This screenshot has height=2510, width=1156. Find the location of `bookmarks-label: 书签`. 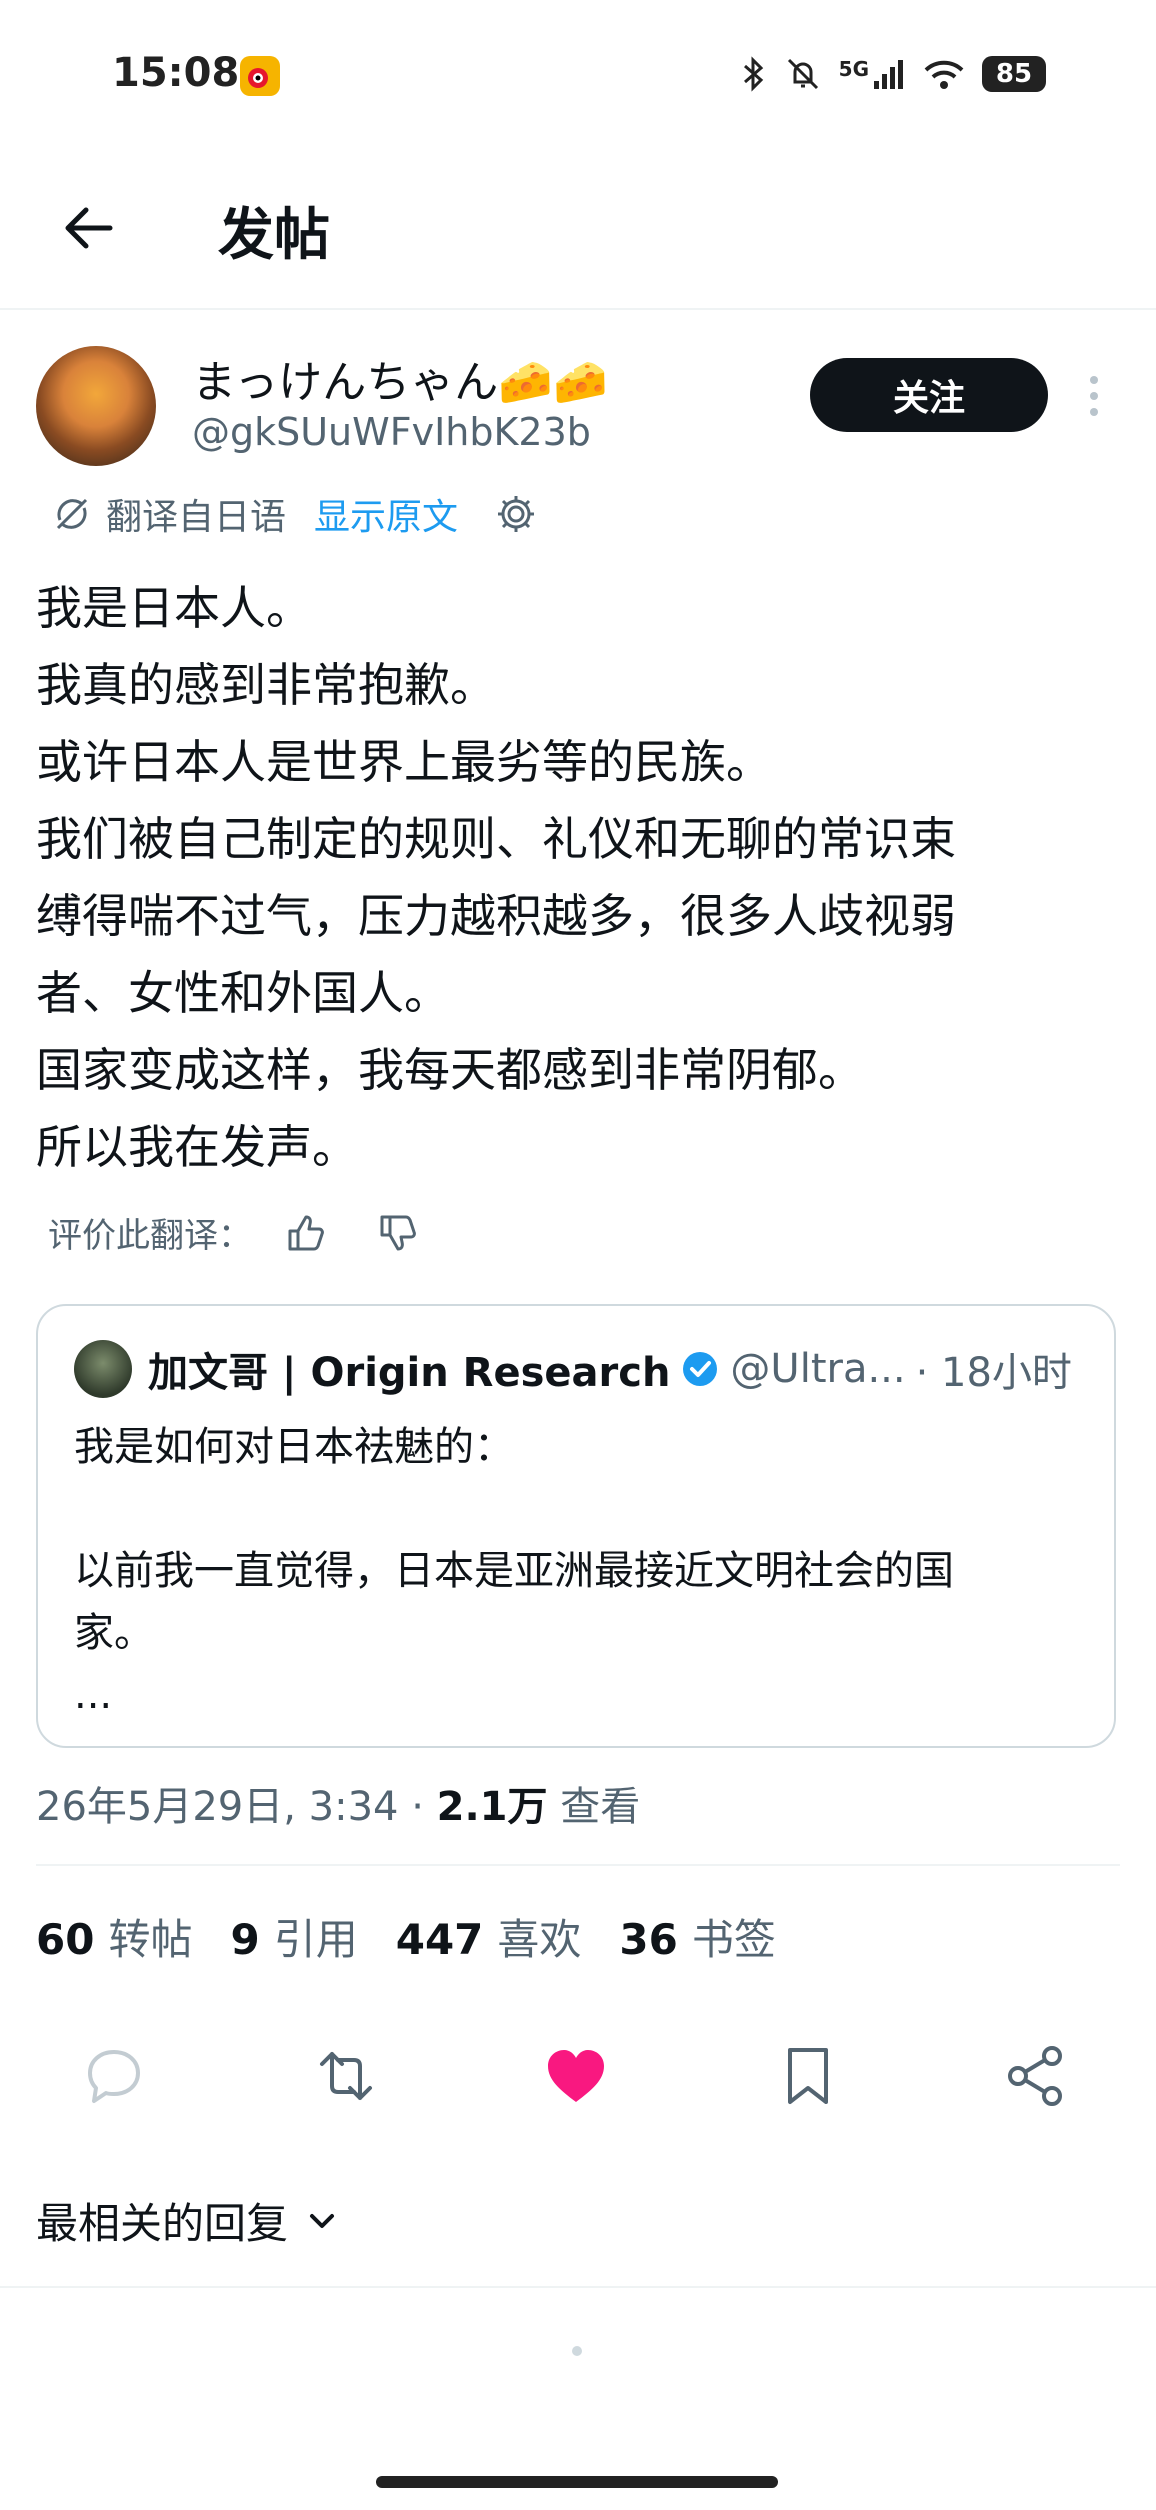

bookmarks-label: 书签 is located at coordinates (733, 1939).